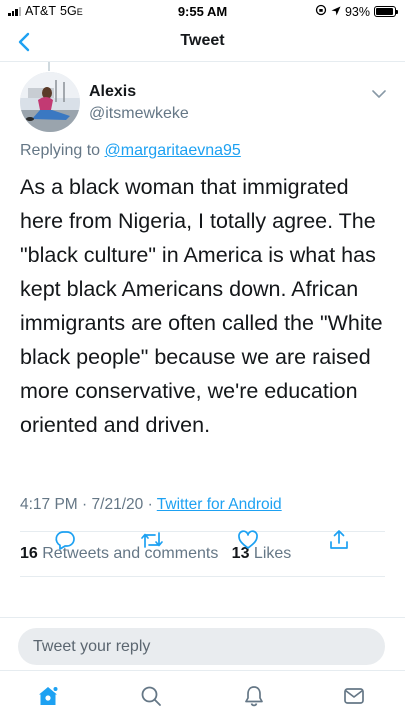  I want to click on tweet-source-link: Twitter for Android, so click(219, 504).